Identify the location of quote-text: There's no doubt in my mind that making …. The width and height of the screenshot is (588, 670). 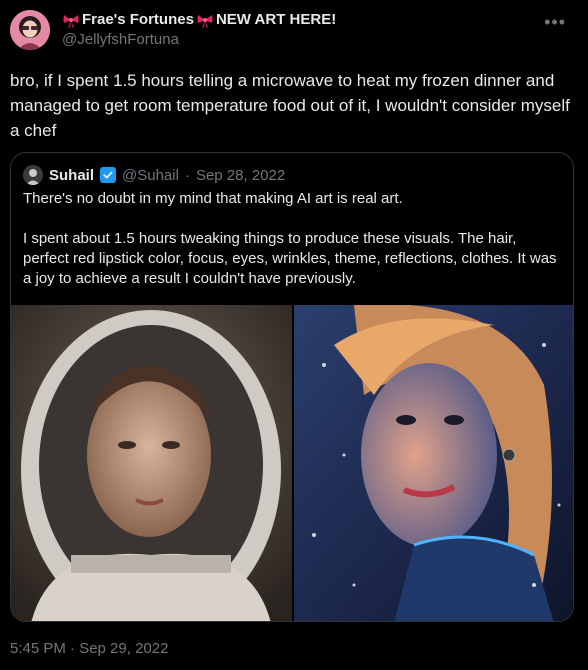
(293, 239).